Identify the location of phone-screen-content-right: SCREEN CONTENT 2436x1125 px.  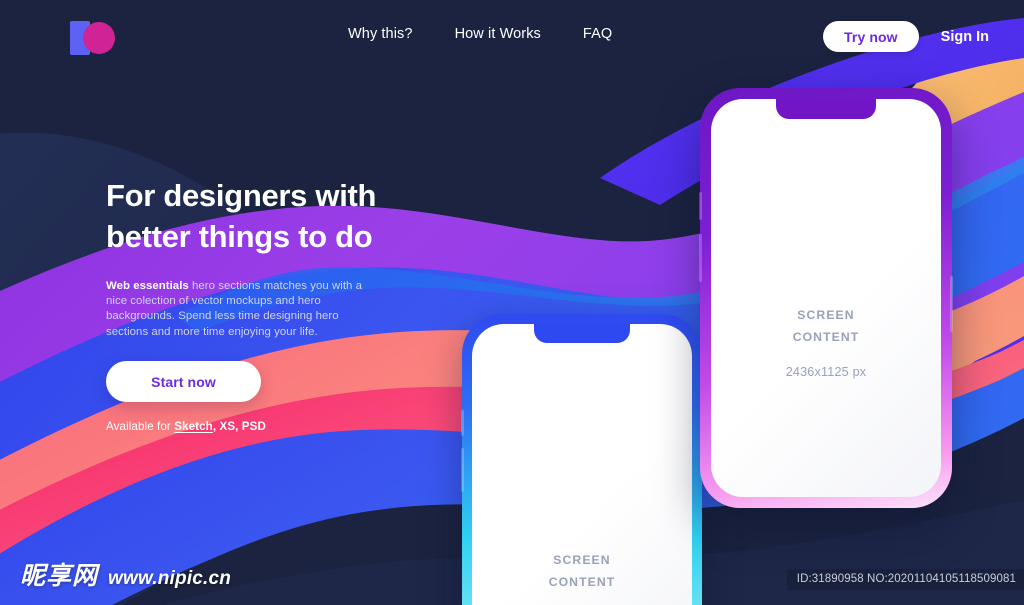
(826, 341).